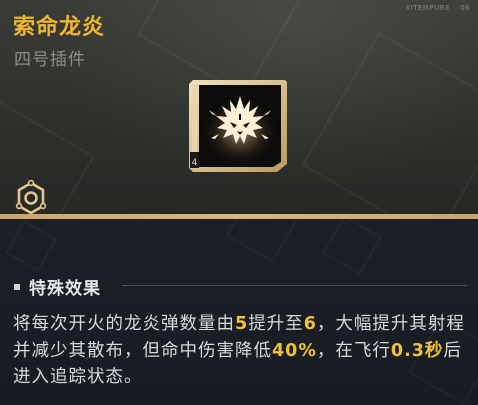 The height and width of the screenshot is (405, 478). I want to click on section-bullet, so click(17, 286).